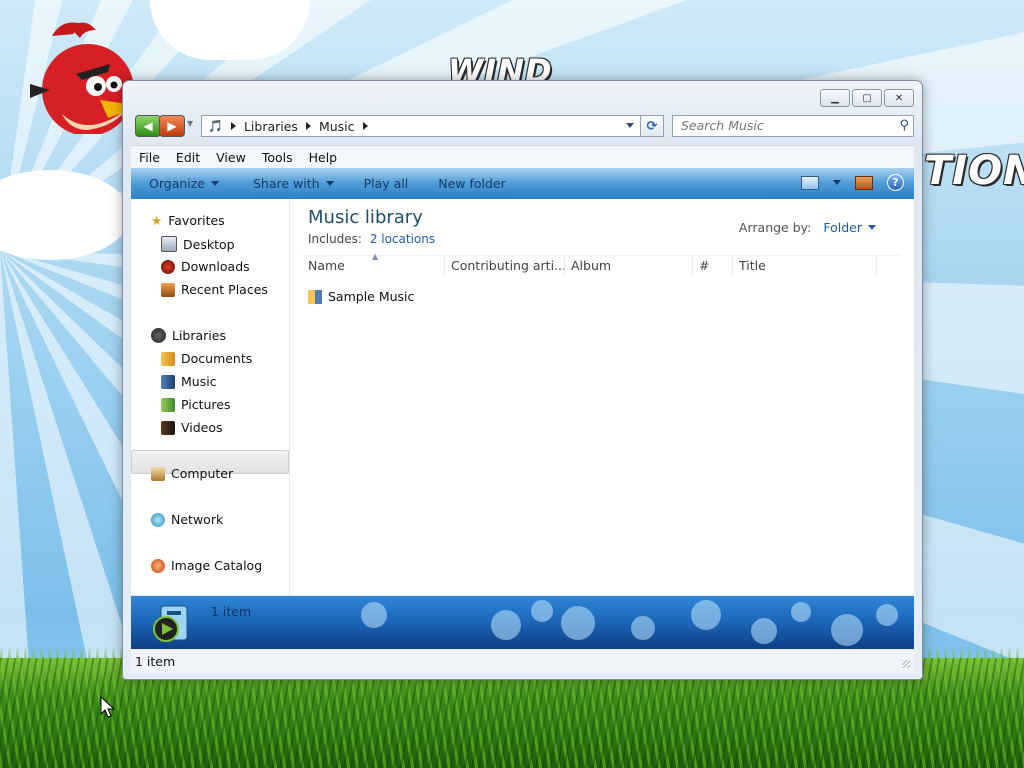  I want to click on caption-buttons: ▁ ▢ ✕, so click(867, 98).